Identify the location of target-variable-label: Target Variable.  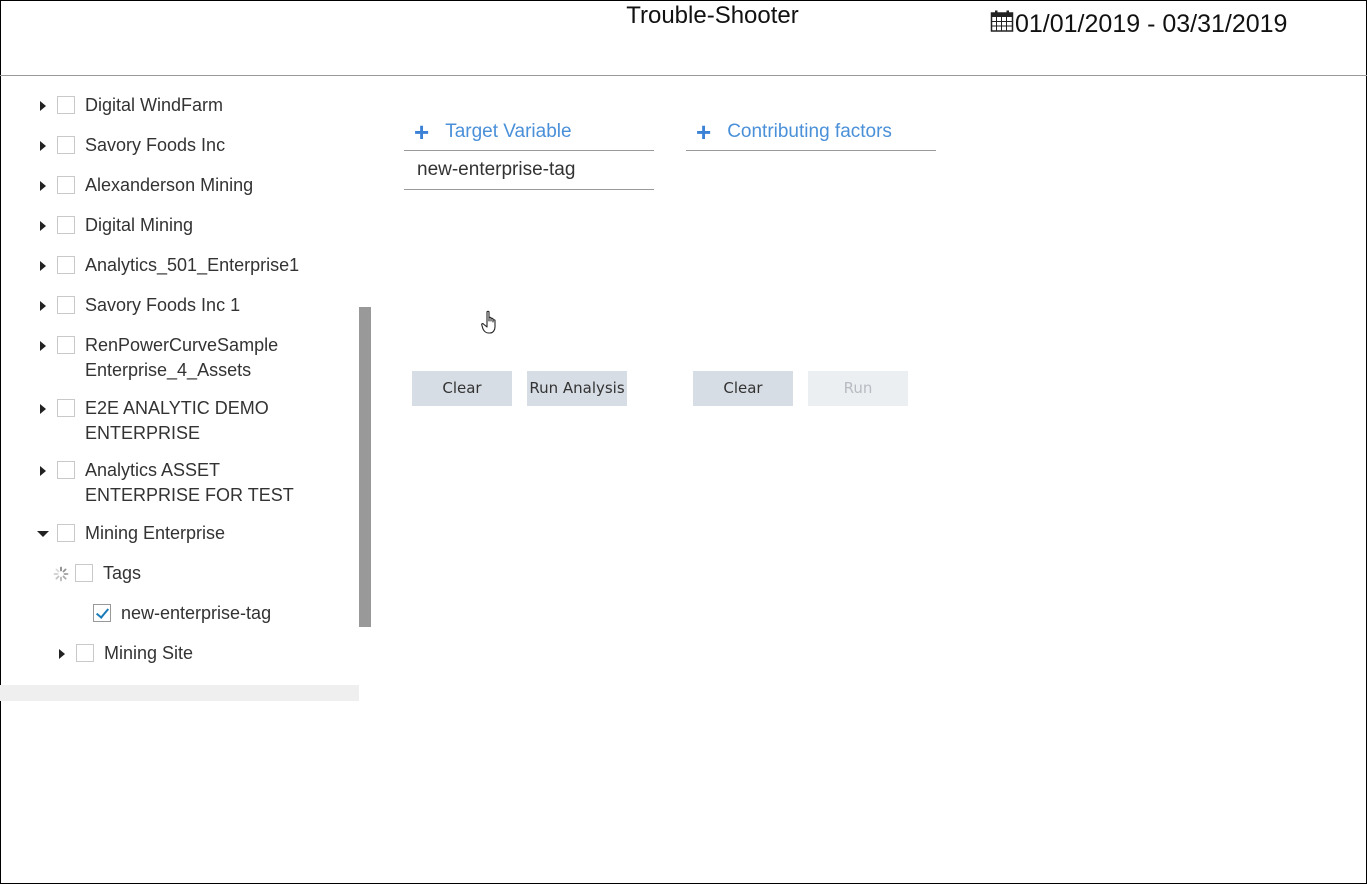
(508, 131).